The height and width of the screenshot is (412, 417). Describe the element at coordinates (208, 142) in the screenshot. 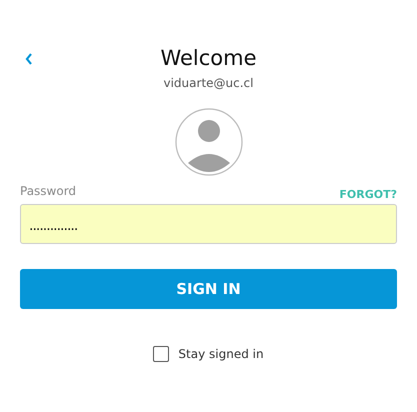

I see `avatar-icon` at that location.